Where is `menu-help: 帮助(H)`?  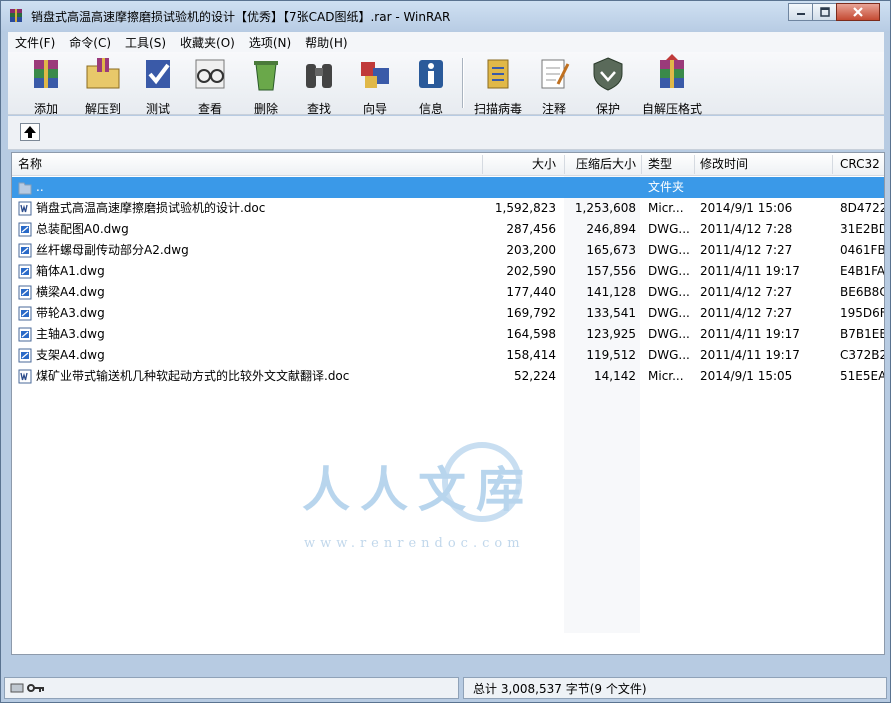 menu-help: 帮助(H) is located at coordinates (326, 42).